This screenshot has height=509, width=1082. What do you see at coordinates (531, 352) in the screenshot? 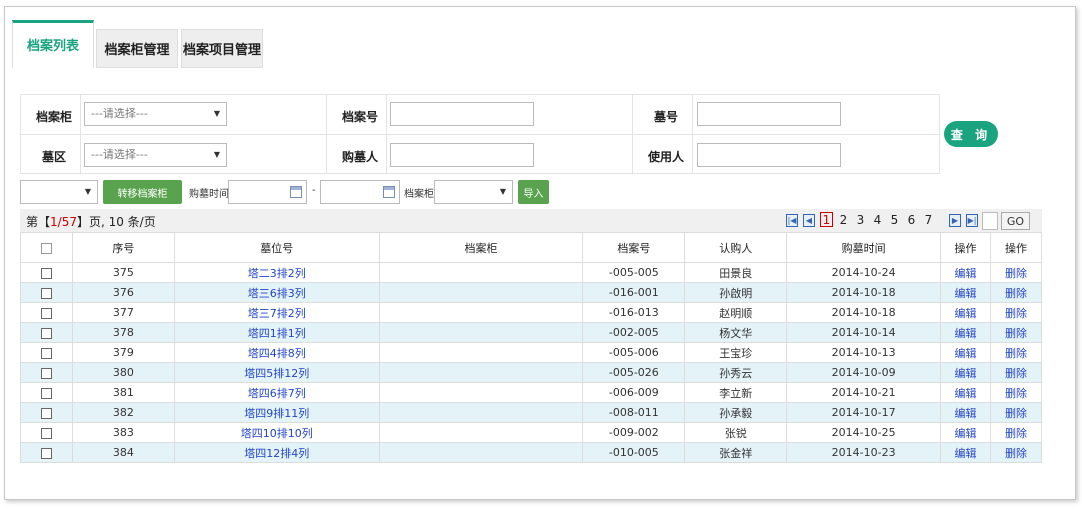
I see `table-row: 379 塔四4排8列 -005-006 王宝珍 2014-10-13 编辑 删除` at bounding box center [531, 352].